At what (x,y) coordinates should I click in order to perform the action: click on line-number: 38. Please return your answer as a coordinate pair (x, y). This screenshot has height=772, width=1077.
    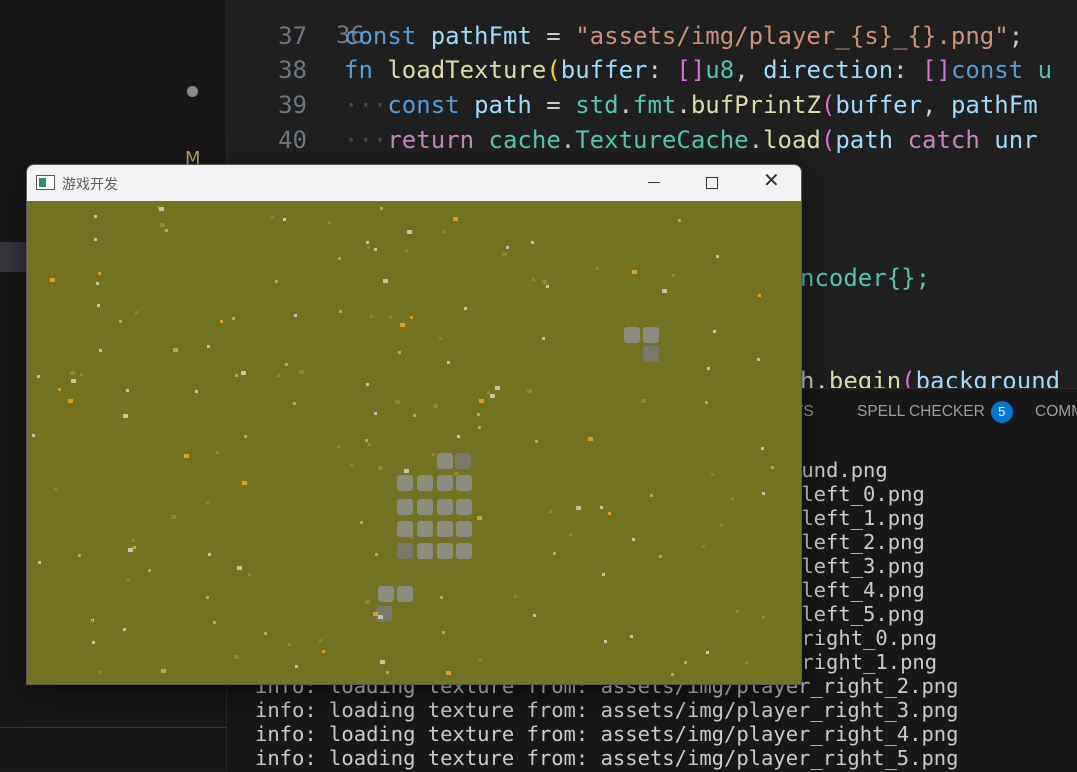
    Looking at the image, I should click on (292, 70).